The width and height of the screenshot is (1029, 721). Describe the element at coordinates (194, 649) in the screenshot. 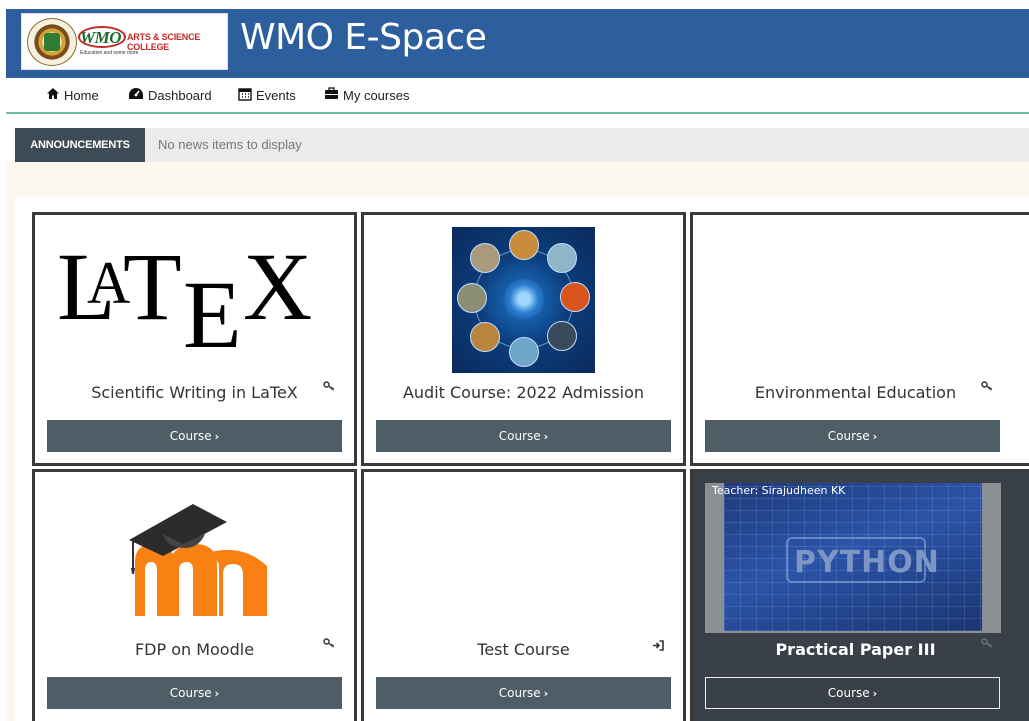

I see `course-title: FDP on Moodle` at that location.